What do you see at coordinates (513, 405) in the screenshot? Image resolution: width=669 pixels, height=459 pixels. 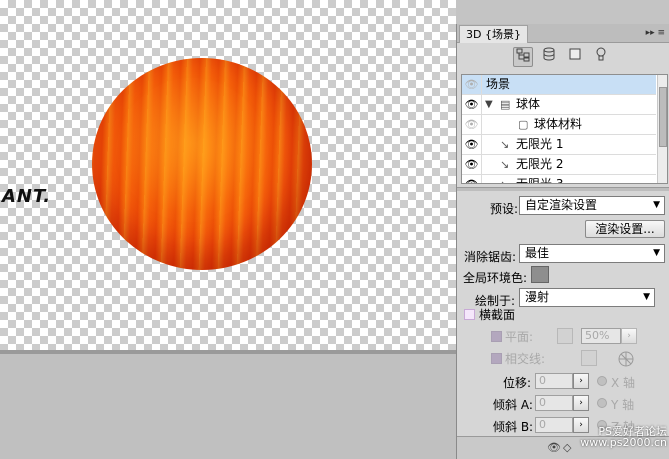 I see `tilt-a-label: 倾斜 A:` at bounding box center [513, 405].